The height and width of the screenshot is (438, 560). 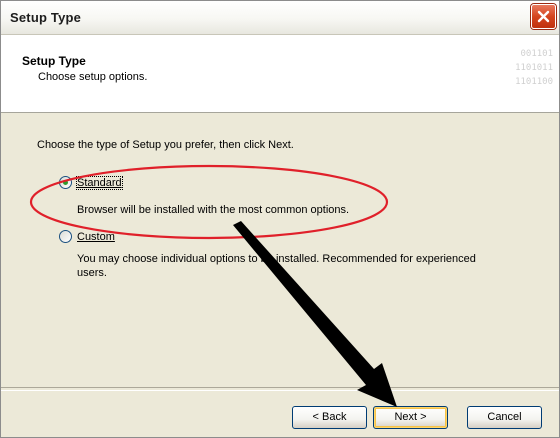 I want to click on bottom-divider, so click(x=280, y=389).